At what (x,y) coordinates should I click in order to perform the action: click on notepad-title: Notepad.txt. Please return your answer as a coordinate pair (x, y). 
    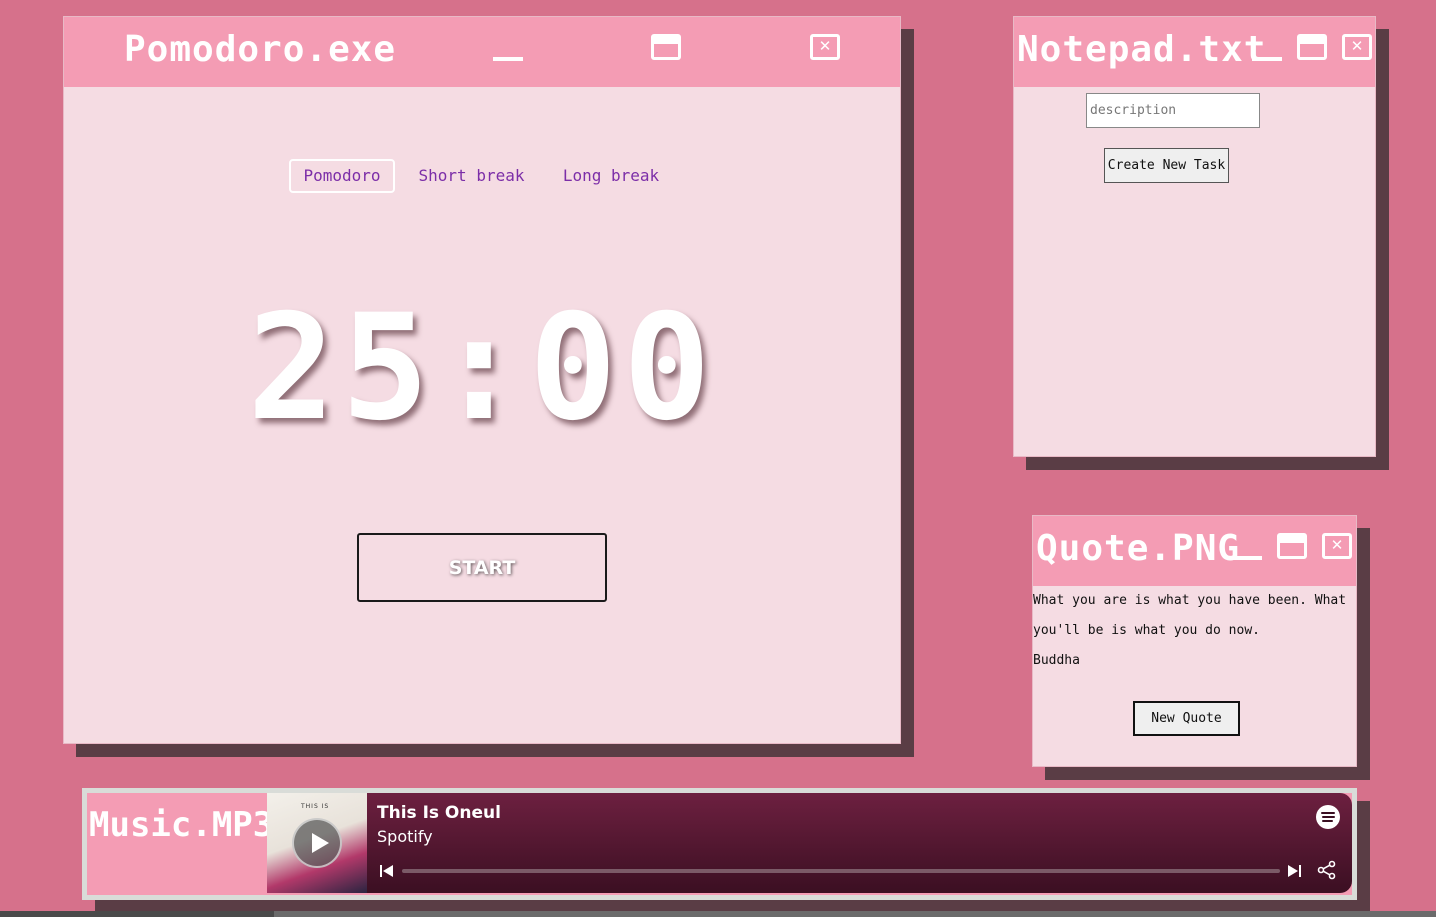
    Looking at the image, I should click on (1142, 49).